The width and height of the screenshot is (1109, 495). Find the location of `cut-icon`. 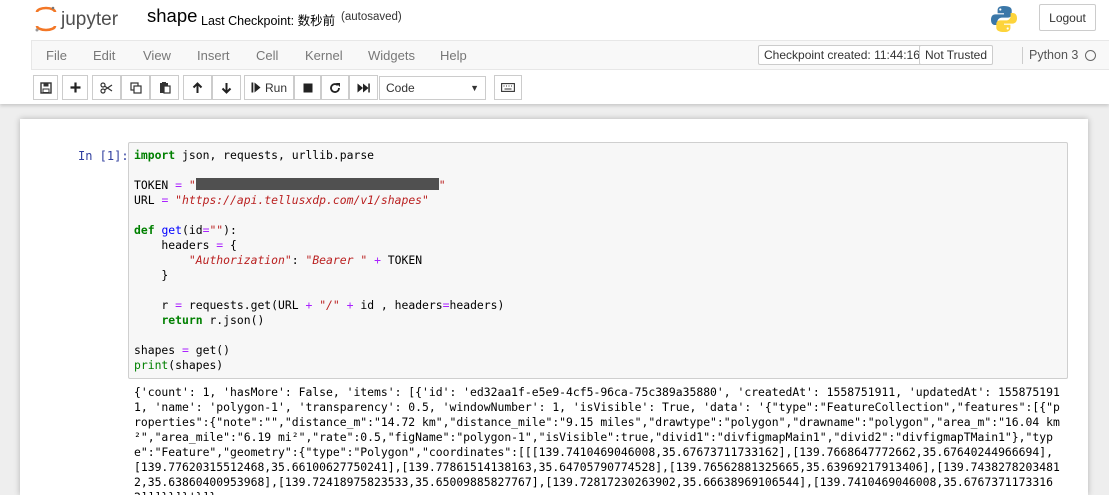

cut-icon is located at coordinates (106, 87).